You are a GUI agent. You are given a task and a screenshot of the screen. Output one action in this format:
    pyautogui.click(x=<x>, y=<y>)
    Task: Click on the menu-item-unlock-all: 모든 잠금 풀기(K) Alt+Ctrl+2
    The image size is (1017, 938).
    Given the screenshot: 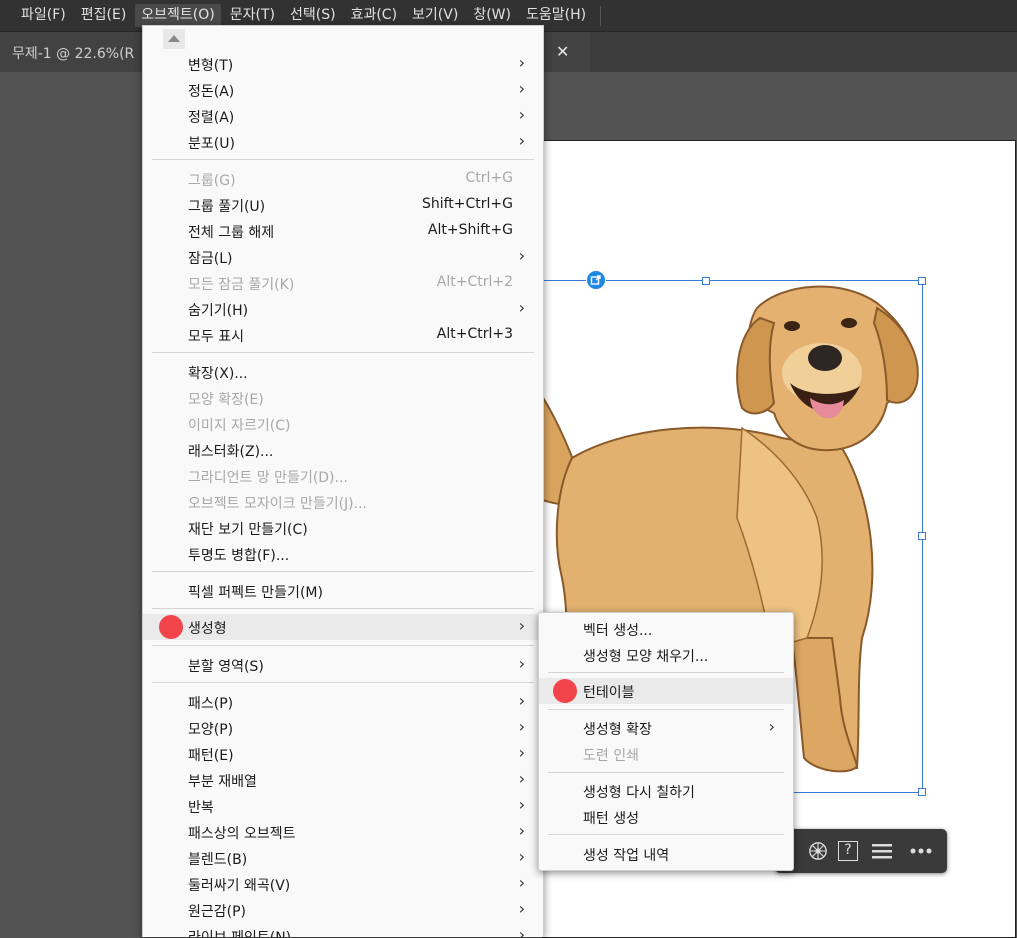 What is the action you would take?
    pyautogui.click(x=343, y=283)
    